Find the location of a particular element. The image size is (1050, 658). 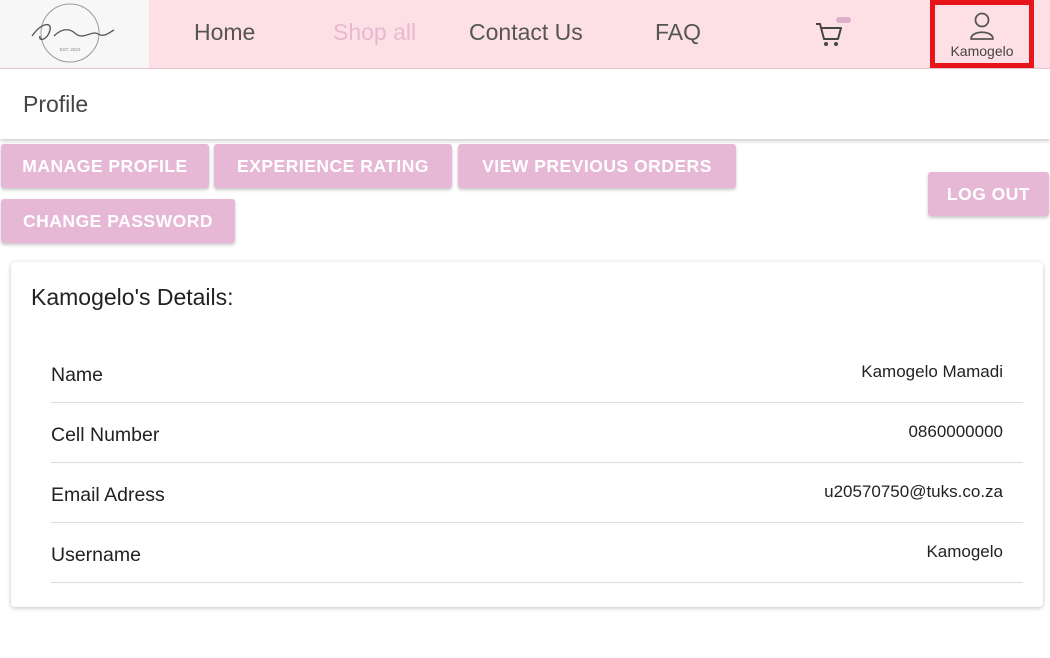

user-icon is located at coordinates (982, 26).